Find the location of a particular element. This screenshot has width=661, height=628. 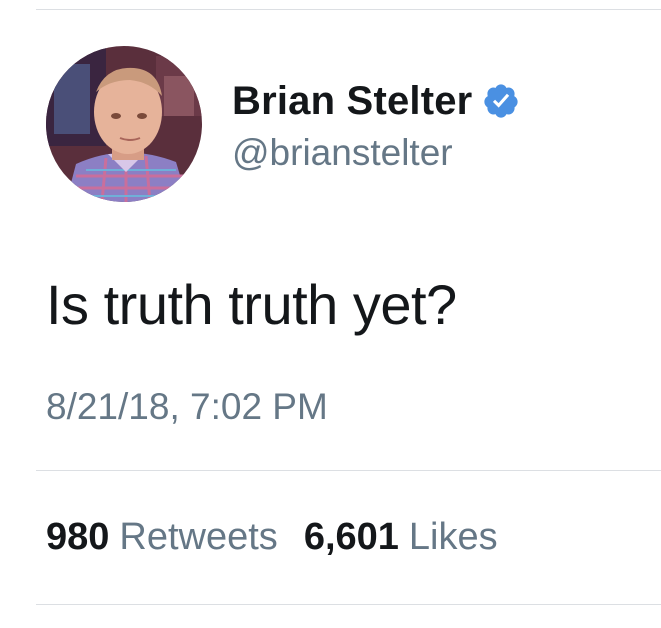

retweets-label: Retweets is located at coordinates (198, 537).